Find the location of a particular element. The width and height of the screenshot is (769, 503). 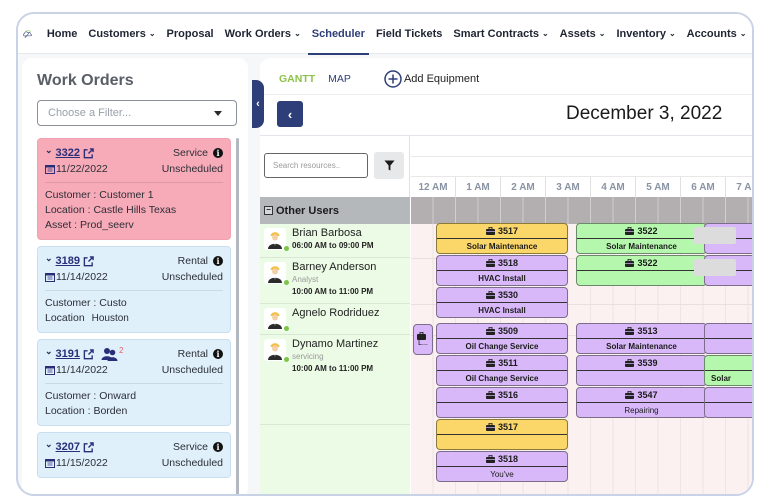

users-count-badge: 2 is located at coordinates (121, 350).